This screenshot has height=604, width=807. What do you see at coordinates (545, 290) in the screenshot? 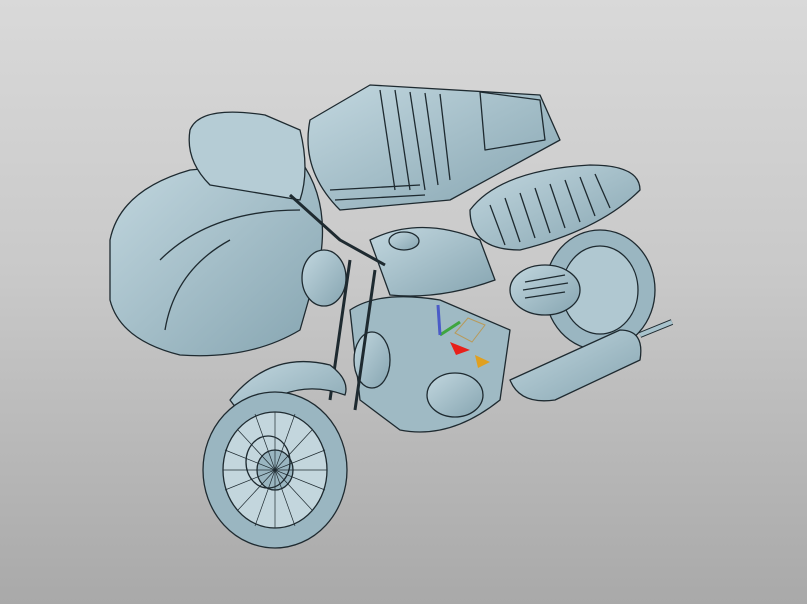
I see `side-cover-grille` at bounding box center [545, 290].